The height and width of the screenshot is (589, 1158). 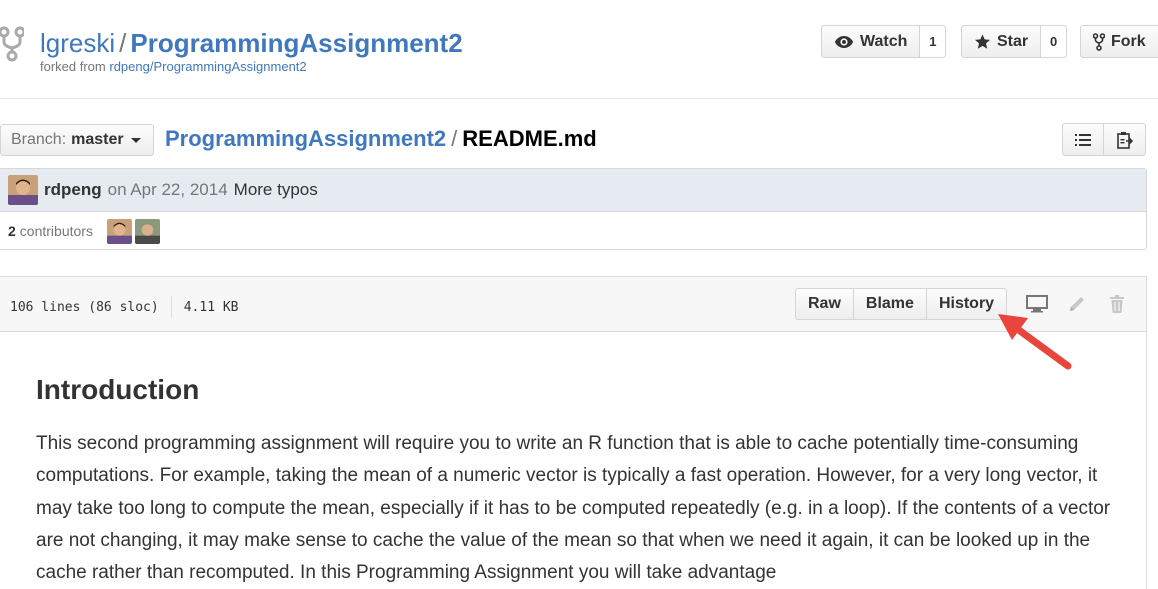 I want to click on star-button: Star, so click(x=1001, y=41).